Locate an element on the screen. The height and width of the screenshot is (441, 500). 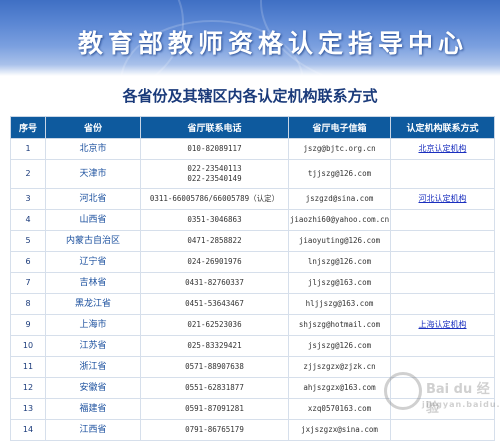
email-address: jiaozhi60@yahoo.com.cn is located at coordinates (339, 220).